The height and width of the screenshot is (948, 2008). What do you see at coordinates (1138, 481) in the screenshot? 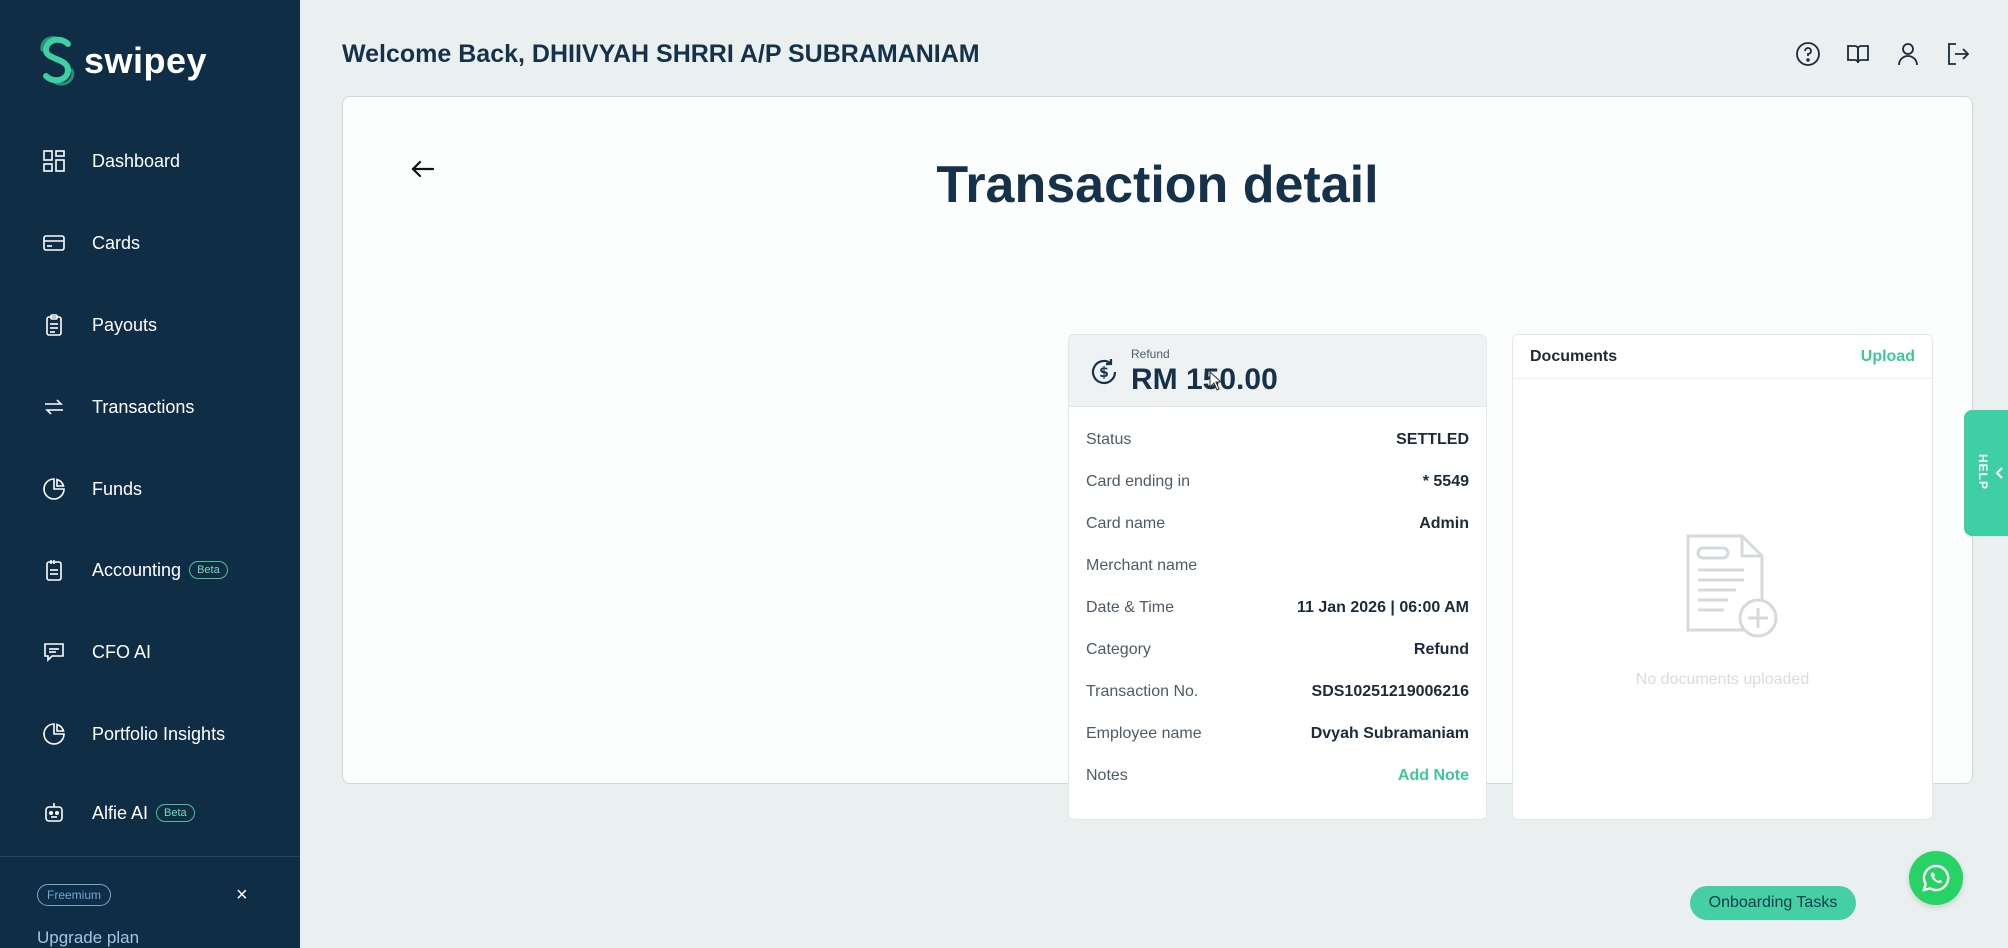
I see `row-label: Card ending in` at bounding box center [1138, 481].